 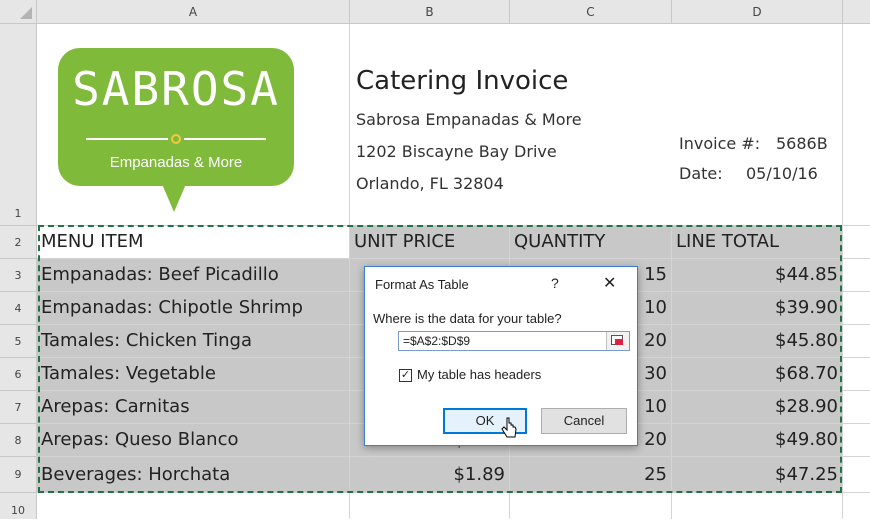 I want to click on cell-a5: Tamales: Chicken Tinga, so click(x=193, y=341).